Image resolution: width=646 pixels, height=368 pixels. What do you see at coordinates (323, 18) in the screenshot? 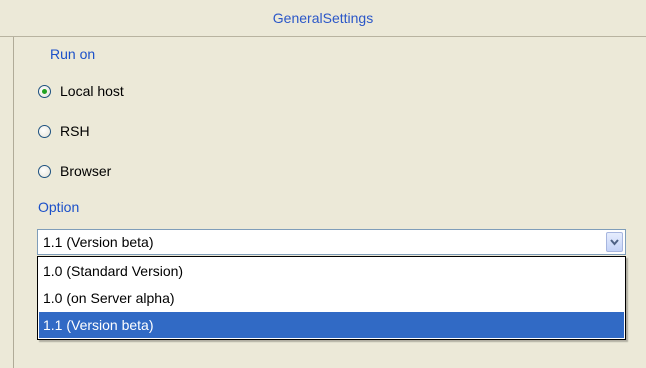
I see `panel-title: GeneralSettings` at bounding box center [323, 18].